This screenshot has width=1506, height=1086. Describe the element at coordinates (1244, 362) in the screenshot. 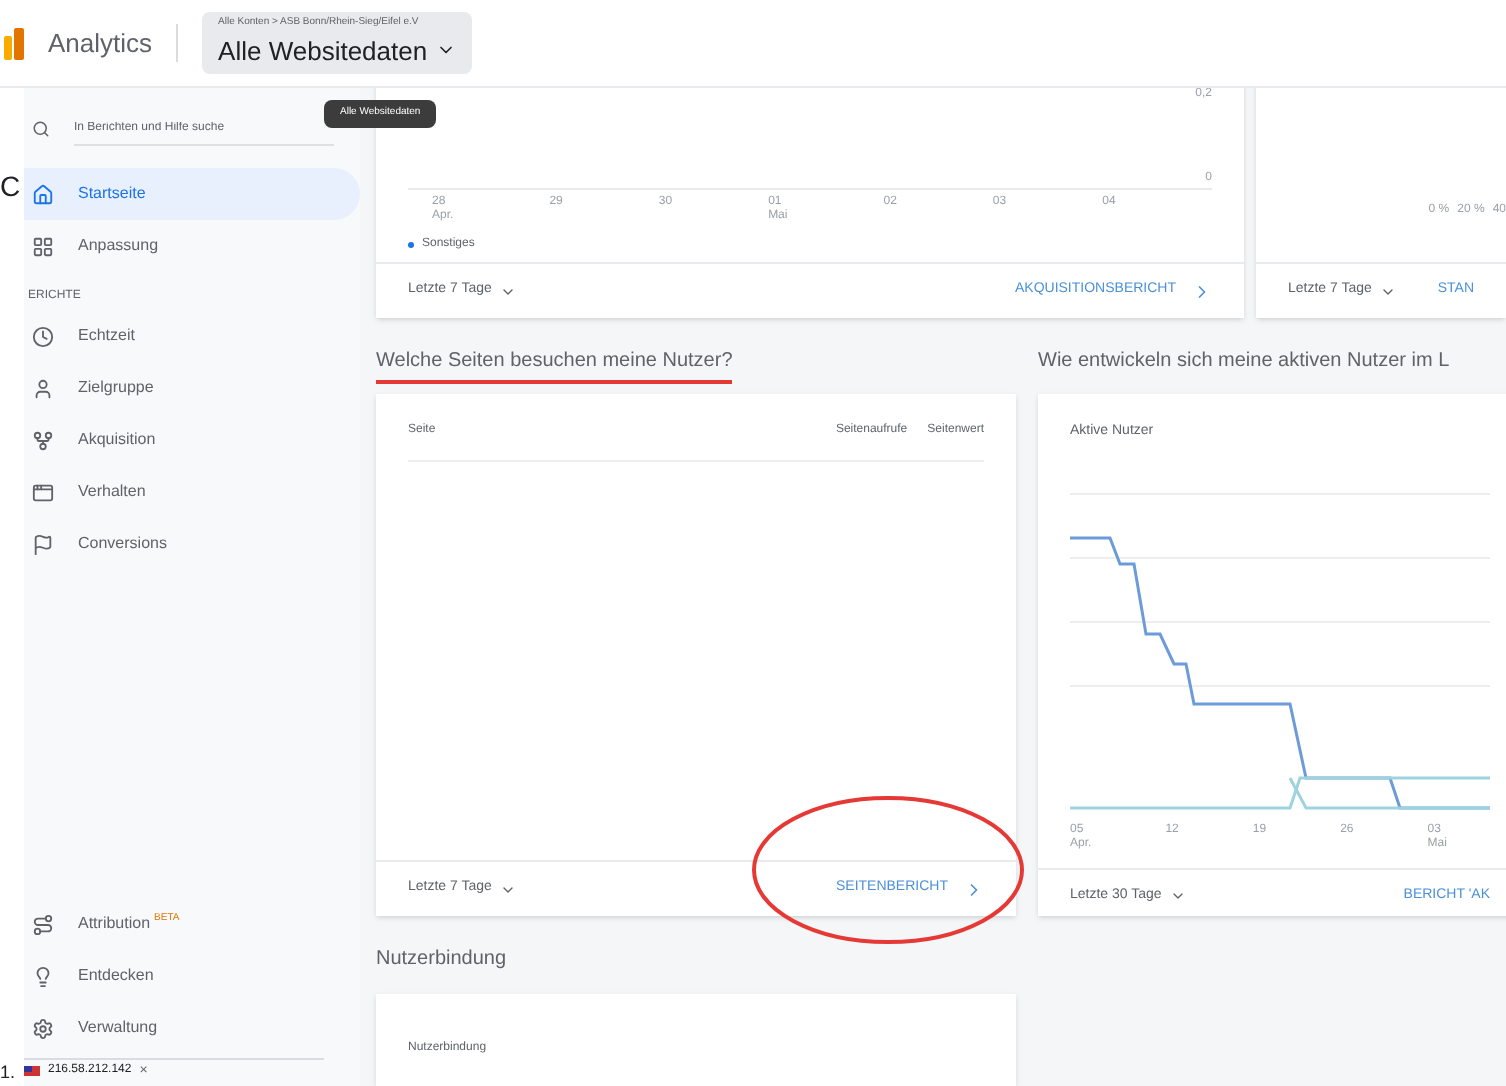

I see `section-heading: Wie entwickeln sich meine aktiven Nutzer im L` at that location.